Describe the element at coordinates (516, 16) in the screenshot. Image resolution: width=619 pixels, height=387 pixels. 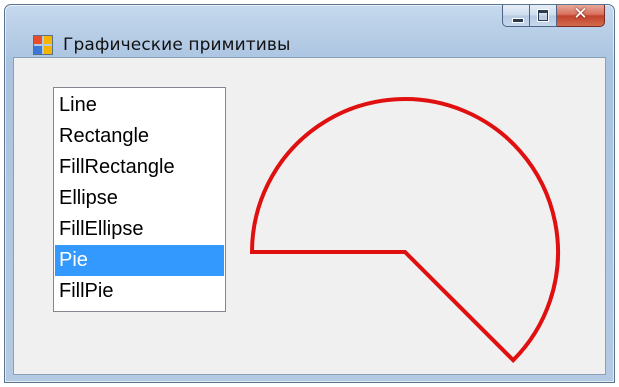
I see `minimize-button` at that location.